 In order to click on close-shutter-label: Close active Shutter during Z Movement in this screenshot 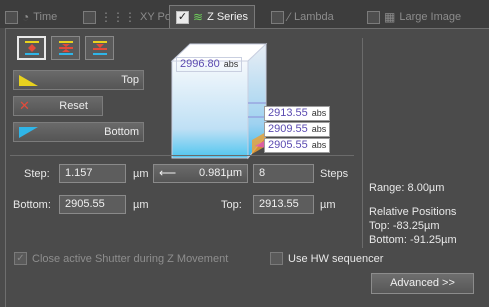, I will do `click(130, 258)`.